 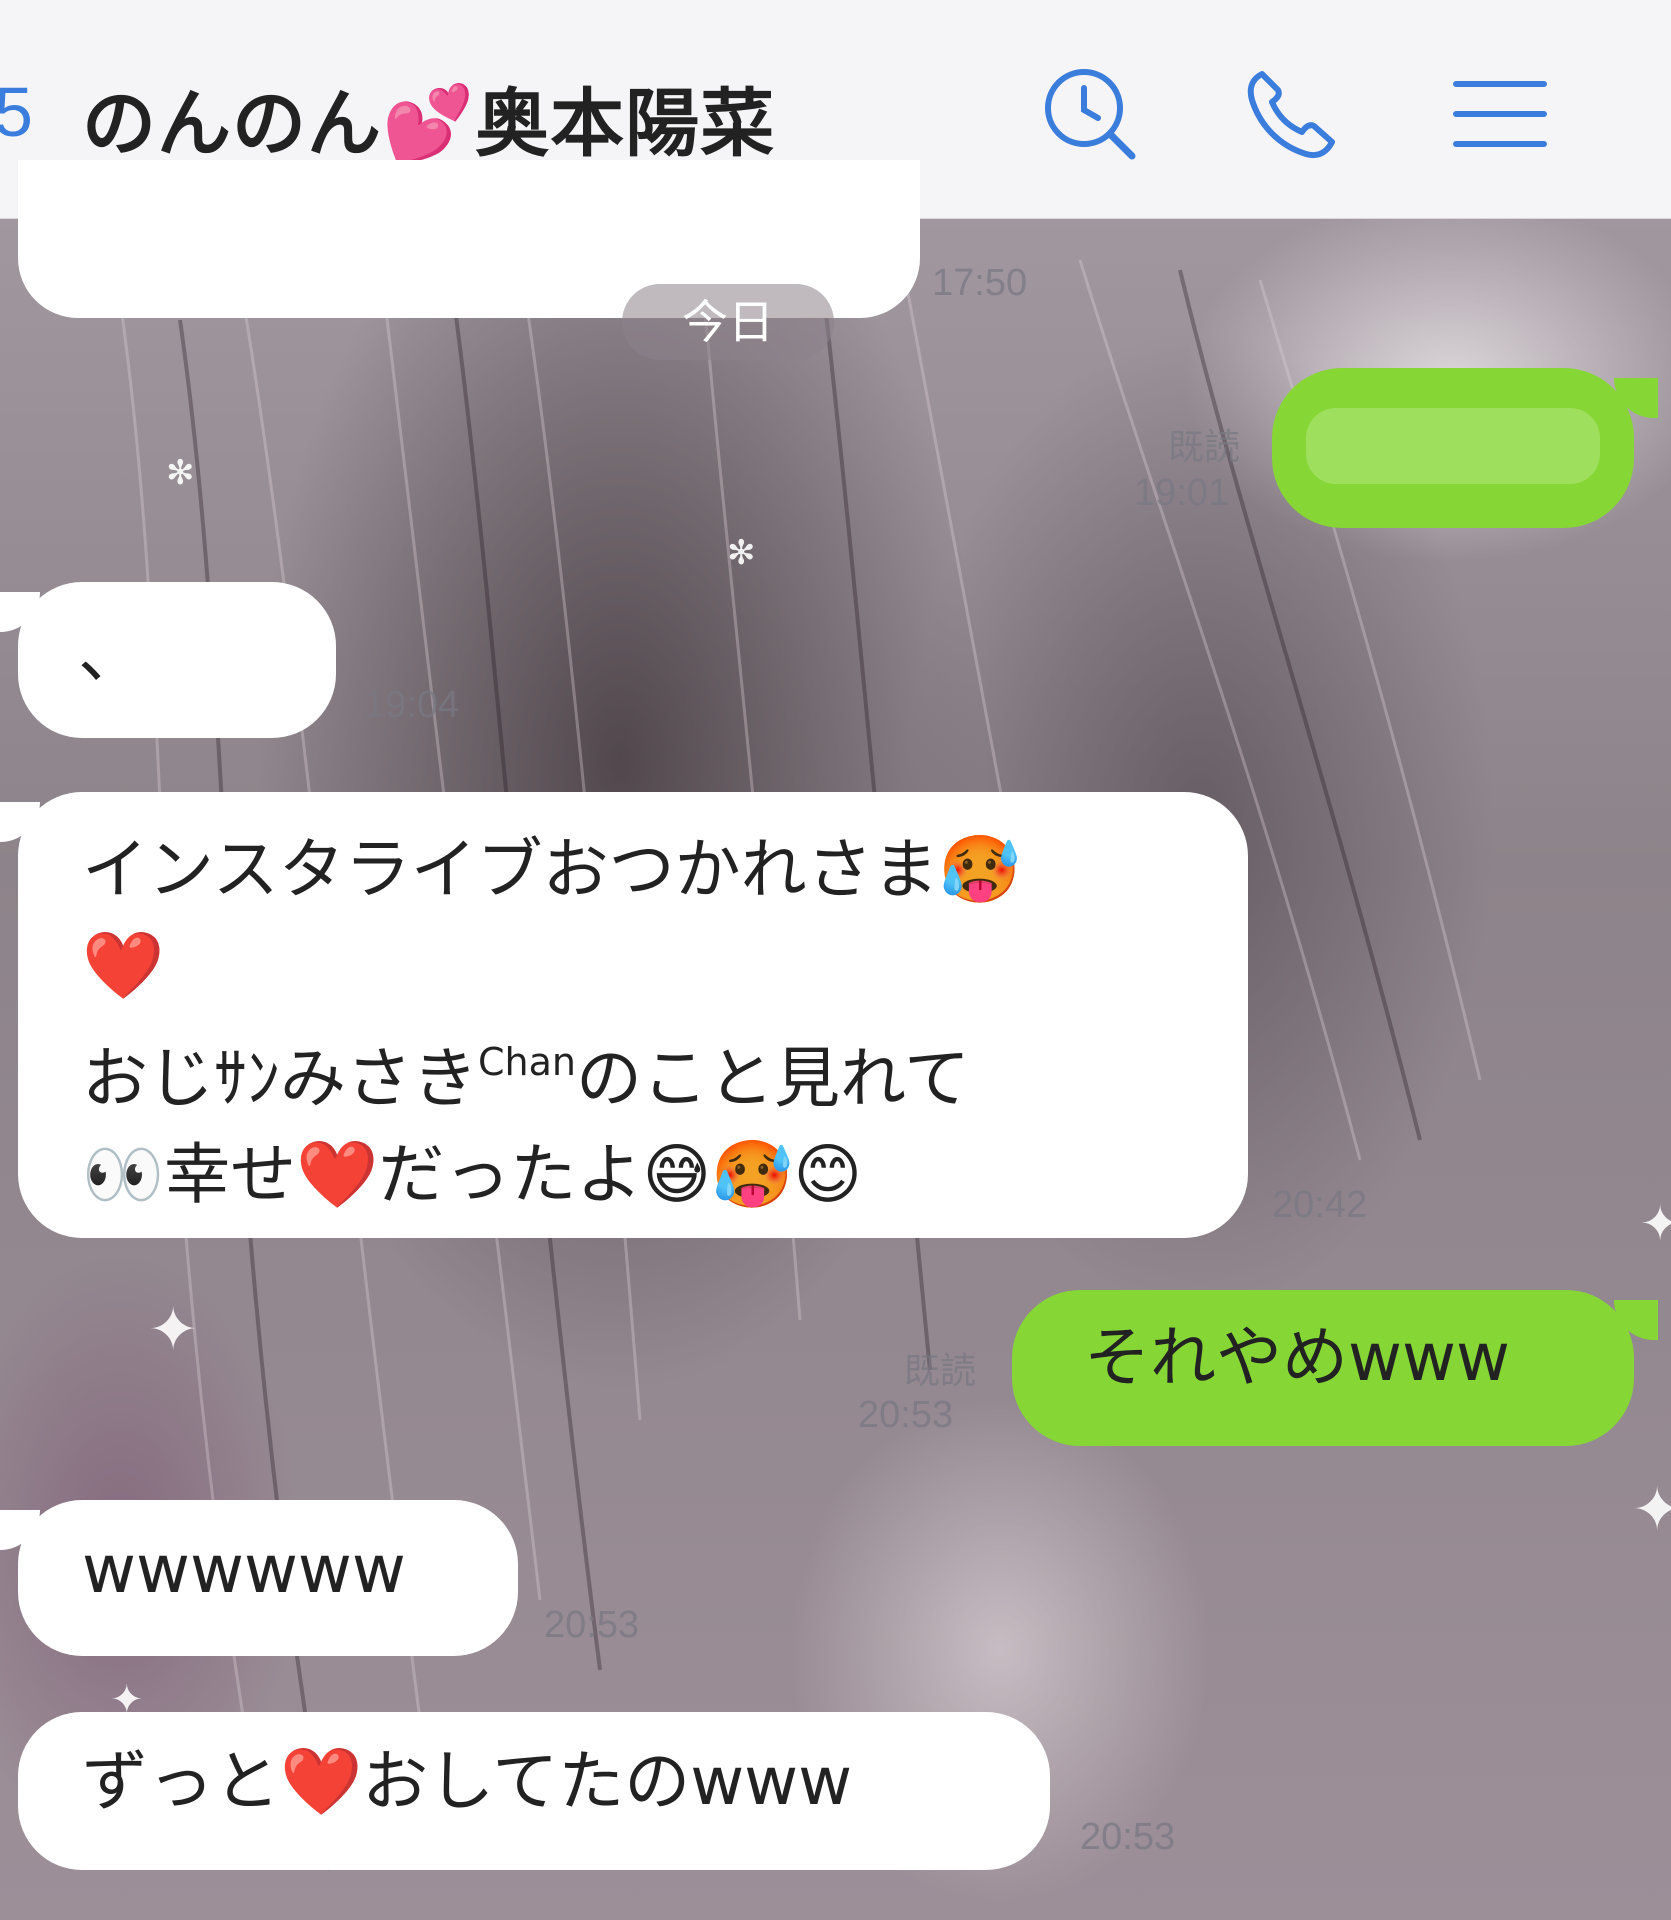 I want to click on message-line-text: のこと見れて, so click(x=773, y=1078).